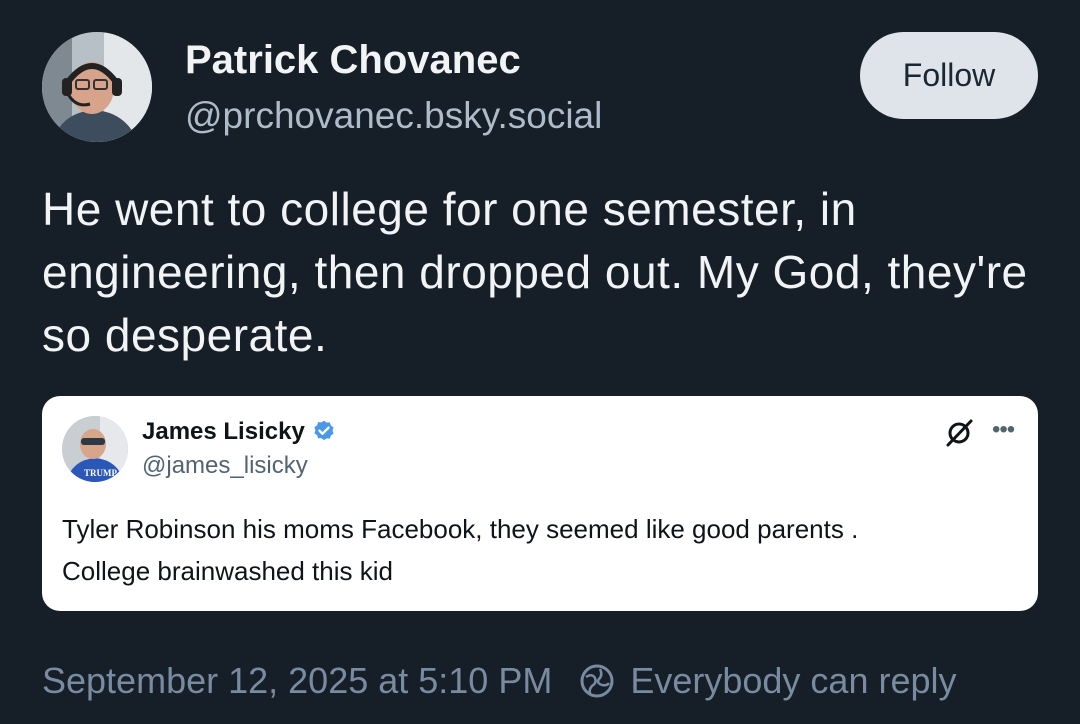 The width and height of the screenshot is (1080, 724). I want to click on follow-button: Follow, so click(949, 75).